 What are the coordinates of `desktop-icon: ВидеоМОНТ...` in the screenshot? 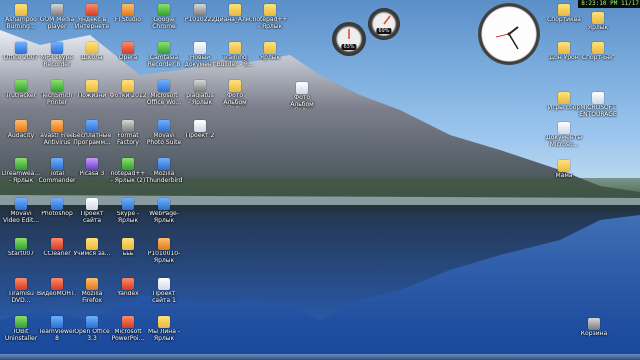 It's located at (57, 288).